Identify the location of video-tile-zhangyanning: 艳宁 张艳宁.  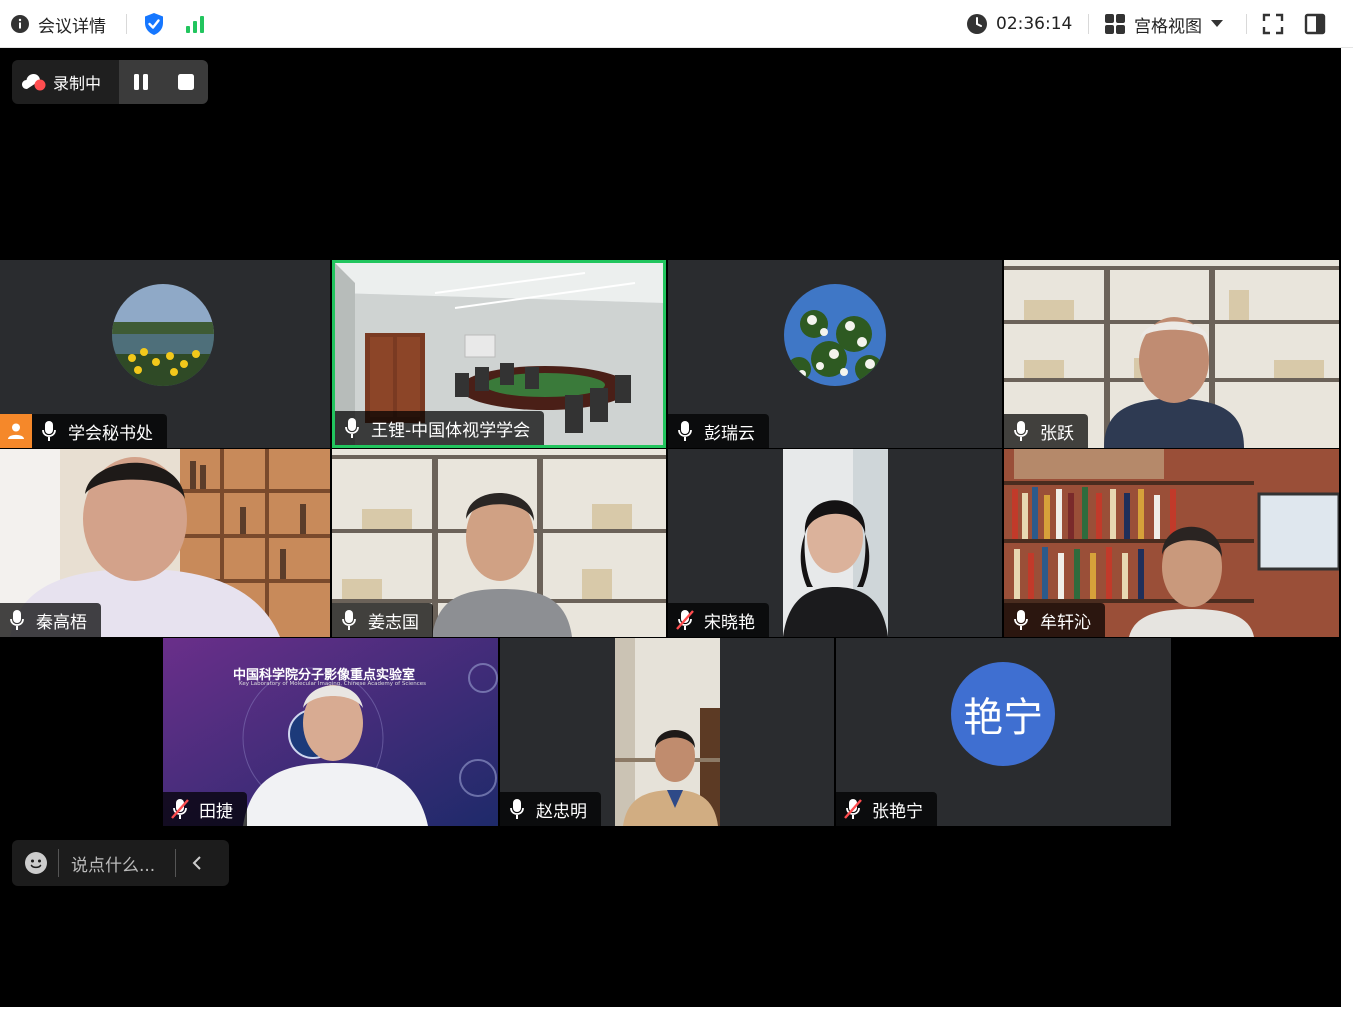
(1003, 732).